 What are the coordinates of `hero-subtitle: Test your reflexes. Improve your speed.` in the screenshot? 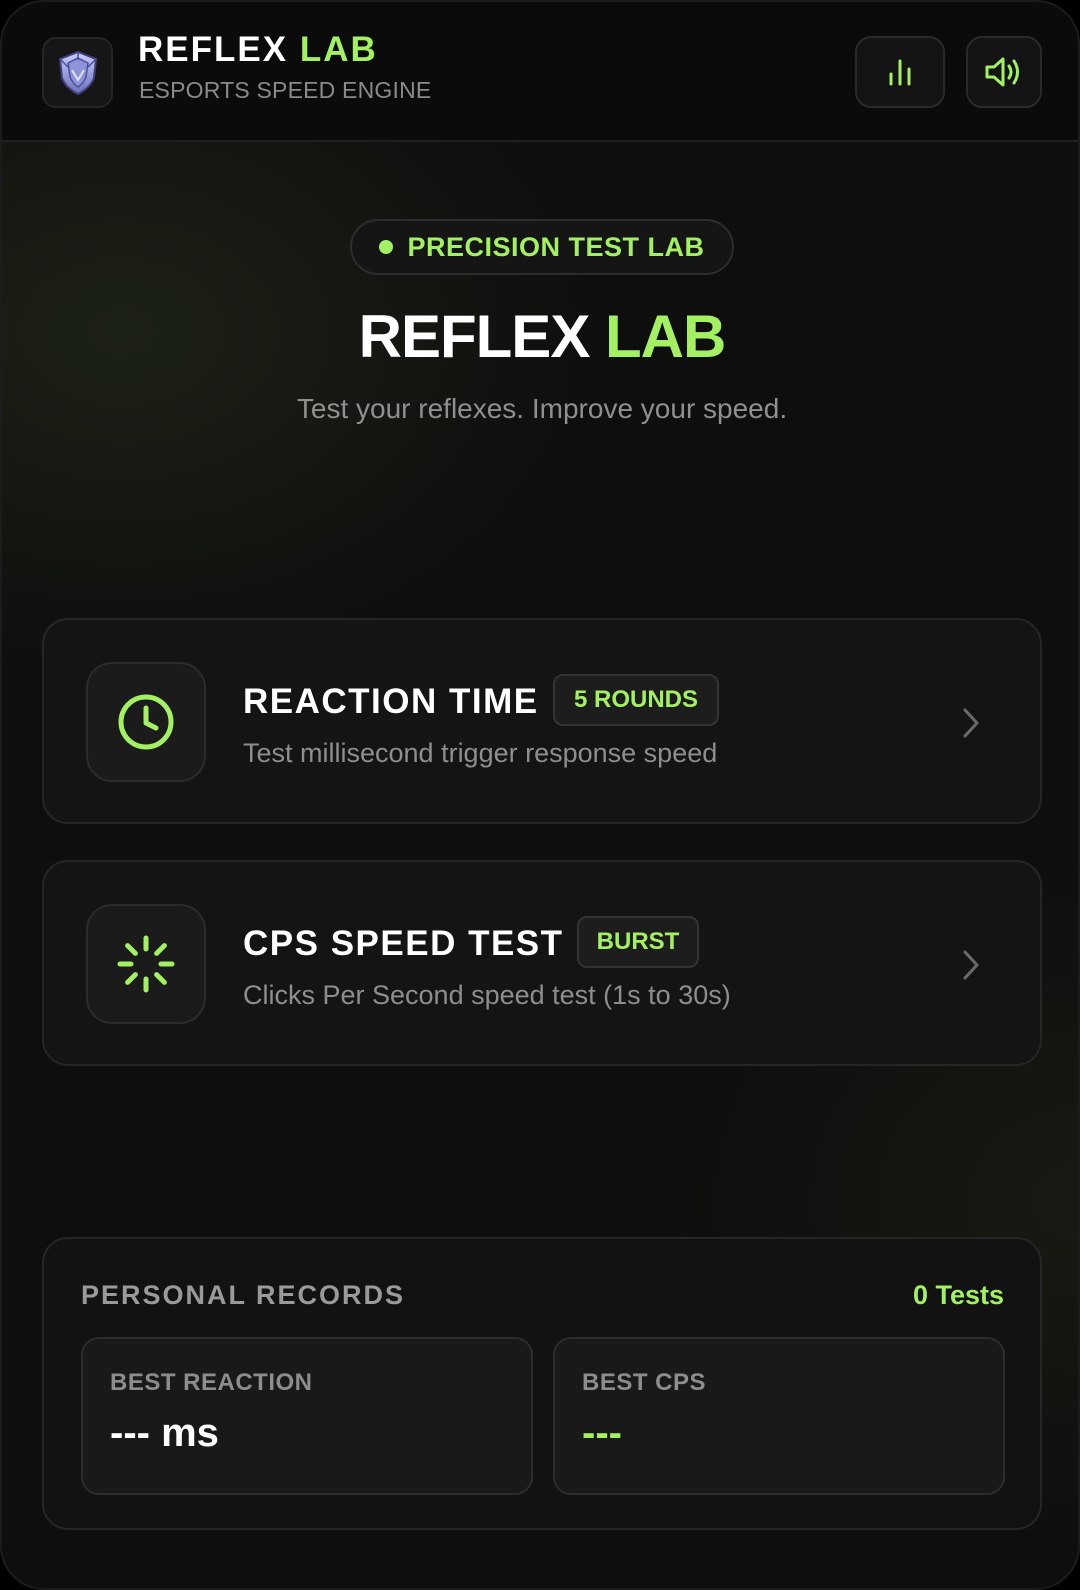 It's located at (542, 408).